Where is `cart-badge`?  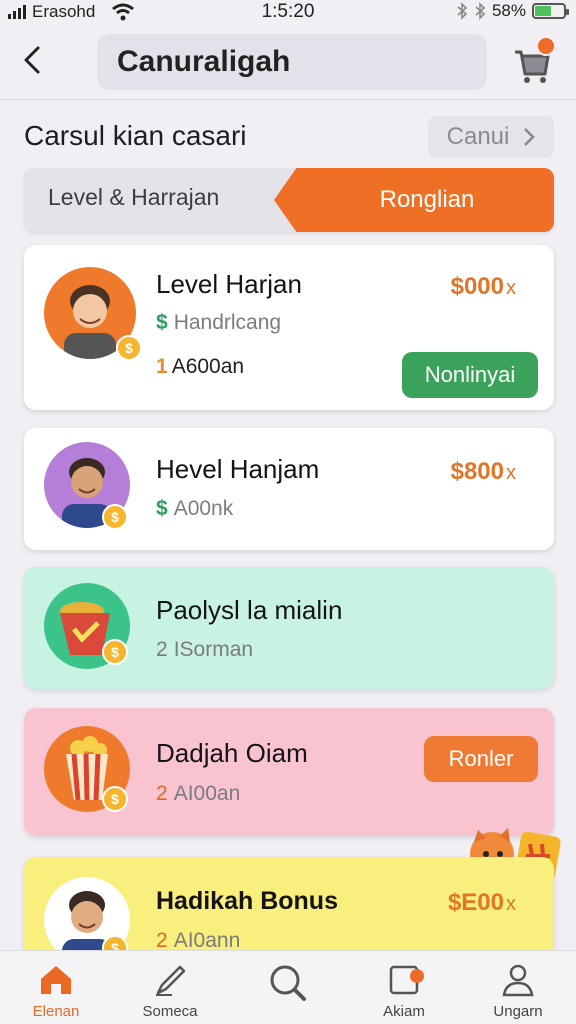
cart-badge is located at coordinates (546, 46).